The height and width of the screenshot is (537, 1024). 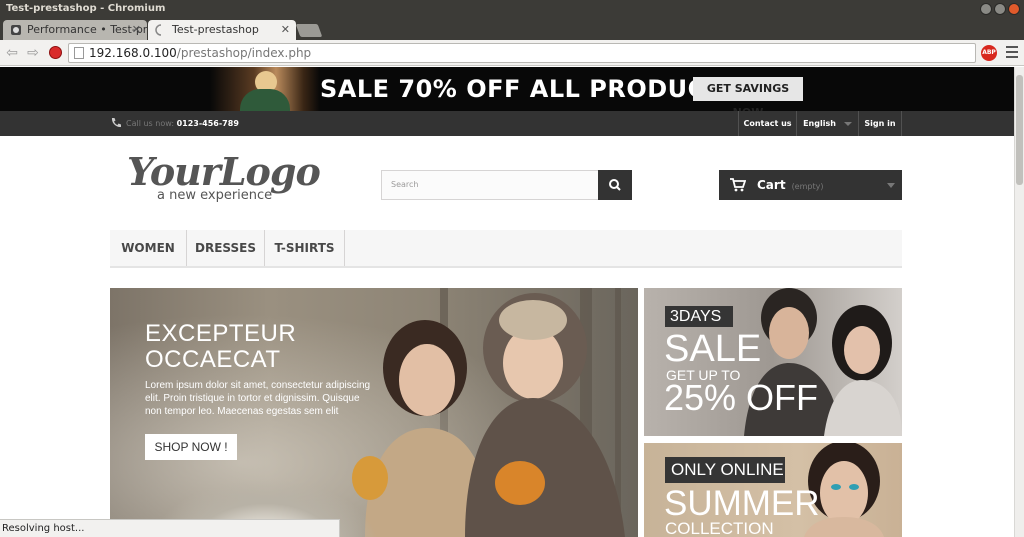 I want to click on adblock-icon: ABP, so click(x=989, y=53).